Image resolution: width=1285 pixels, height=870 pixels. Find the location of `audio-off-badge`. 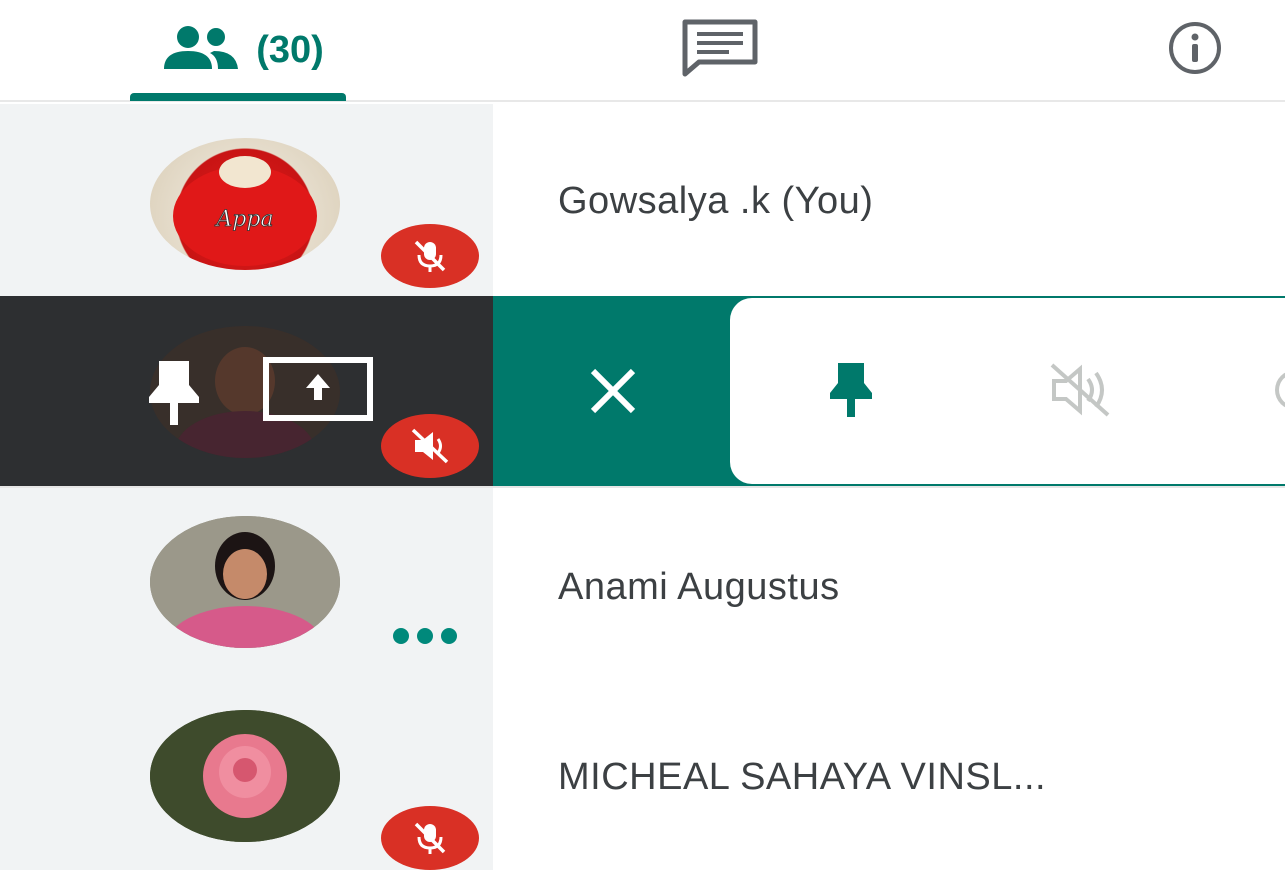

audio-off-badge is located at coordinates (430, 446).